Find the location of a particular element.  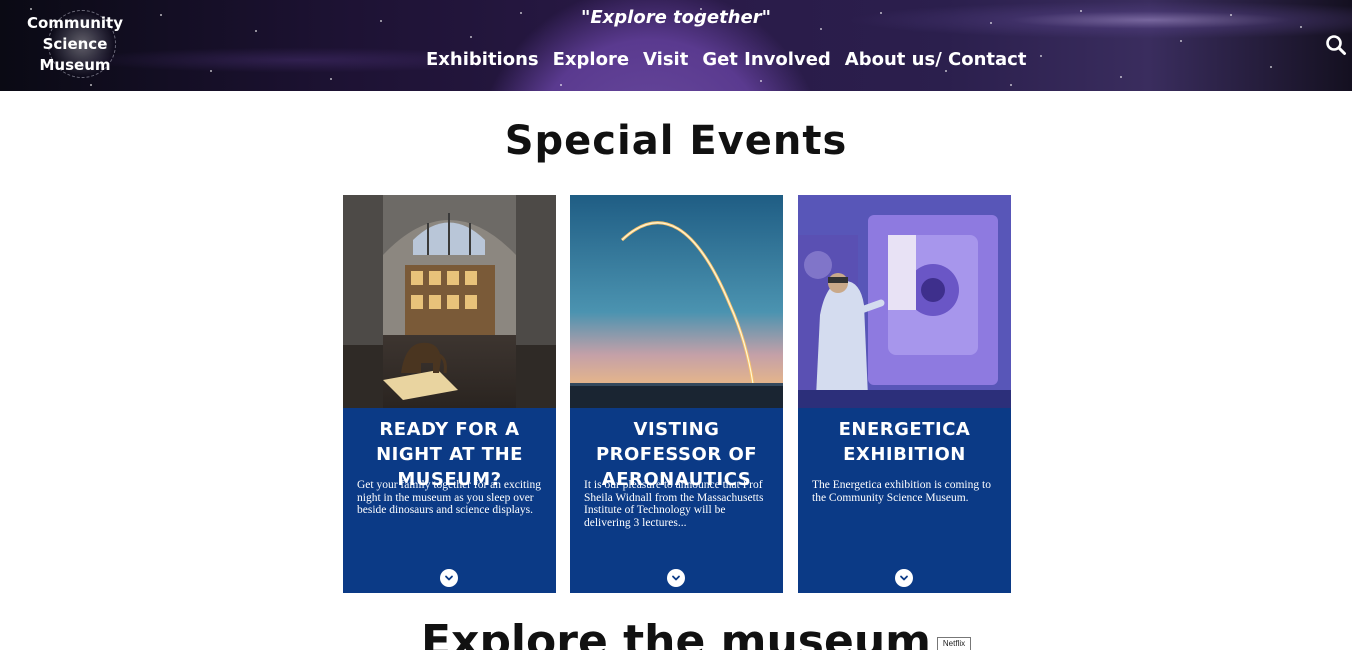

card-title: ENERGETICA EXHIBITION is located at coordinates (904, 442).